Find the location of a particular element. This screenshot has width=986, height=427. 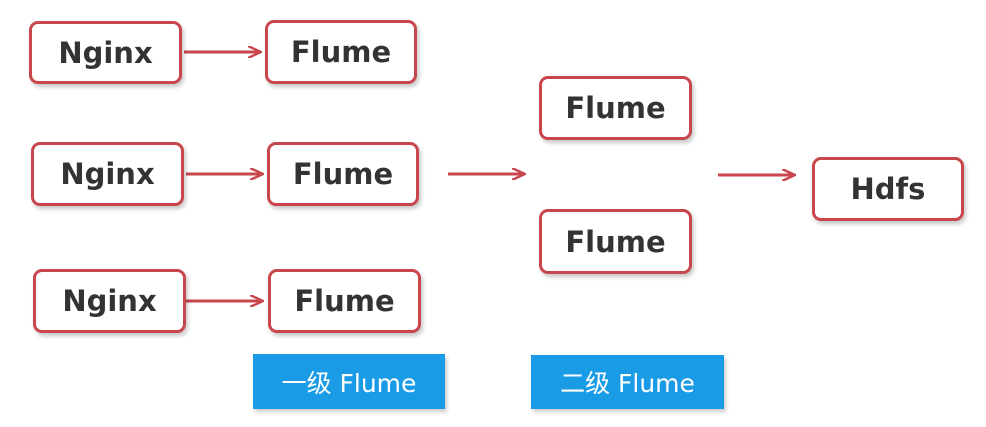

nginx-node-2: Nginx is located at coordinates (107, 174).